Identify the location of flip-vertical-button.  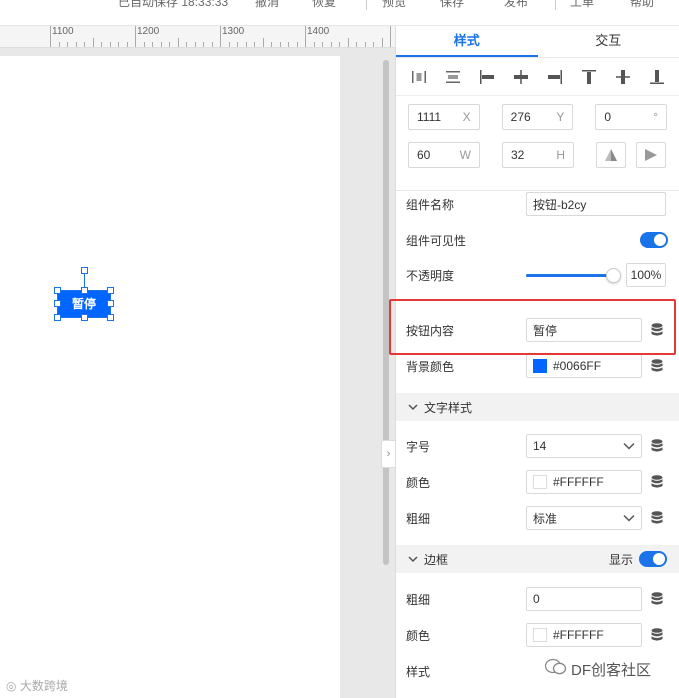
(611, 155).